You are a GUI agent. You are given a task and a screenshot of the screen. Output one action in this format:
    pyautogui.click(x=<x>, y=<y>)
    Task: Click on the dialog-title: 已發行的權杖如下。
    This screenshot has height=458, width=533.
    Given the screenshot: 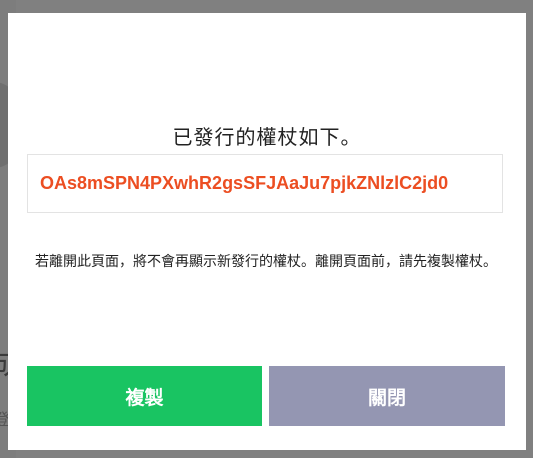 What is the action you would take?
    pyautogui.click(x=267, y=137)
    